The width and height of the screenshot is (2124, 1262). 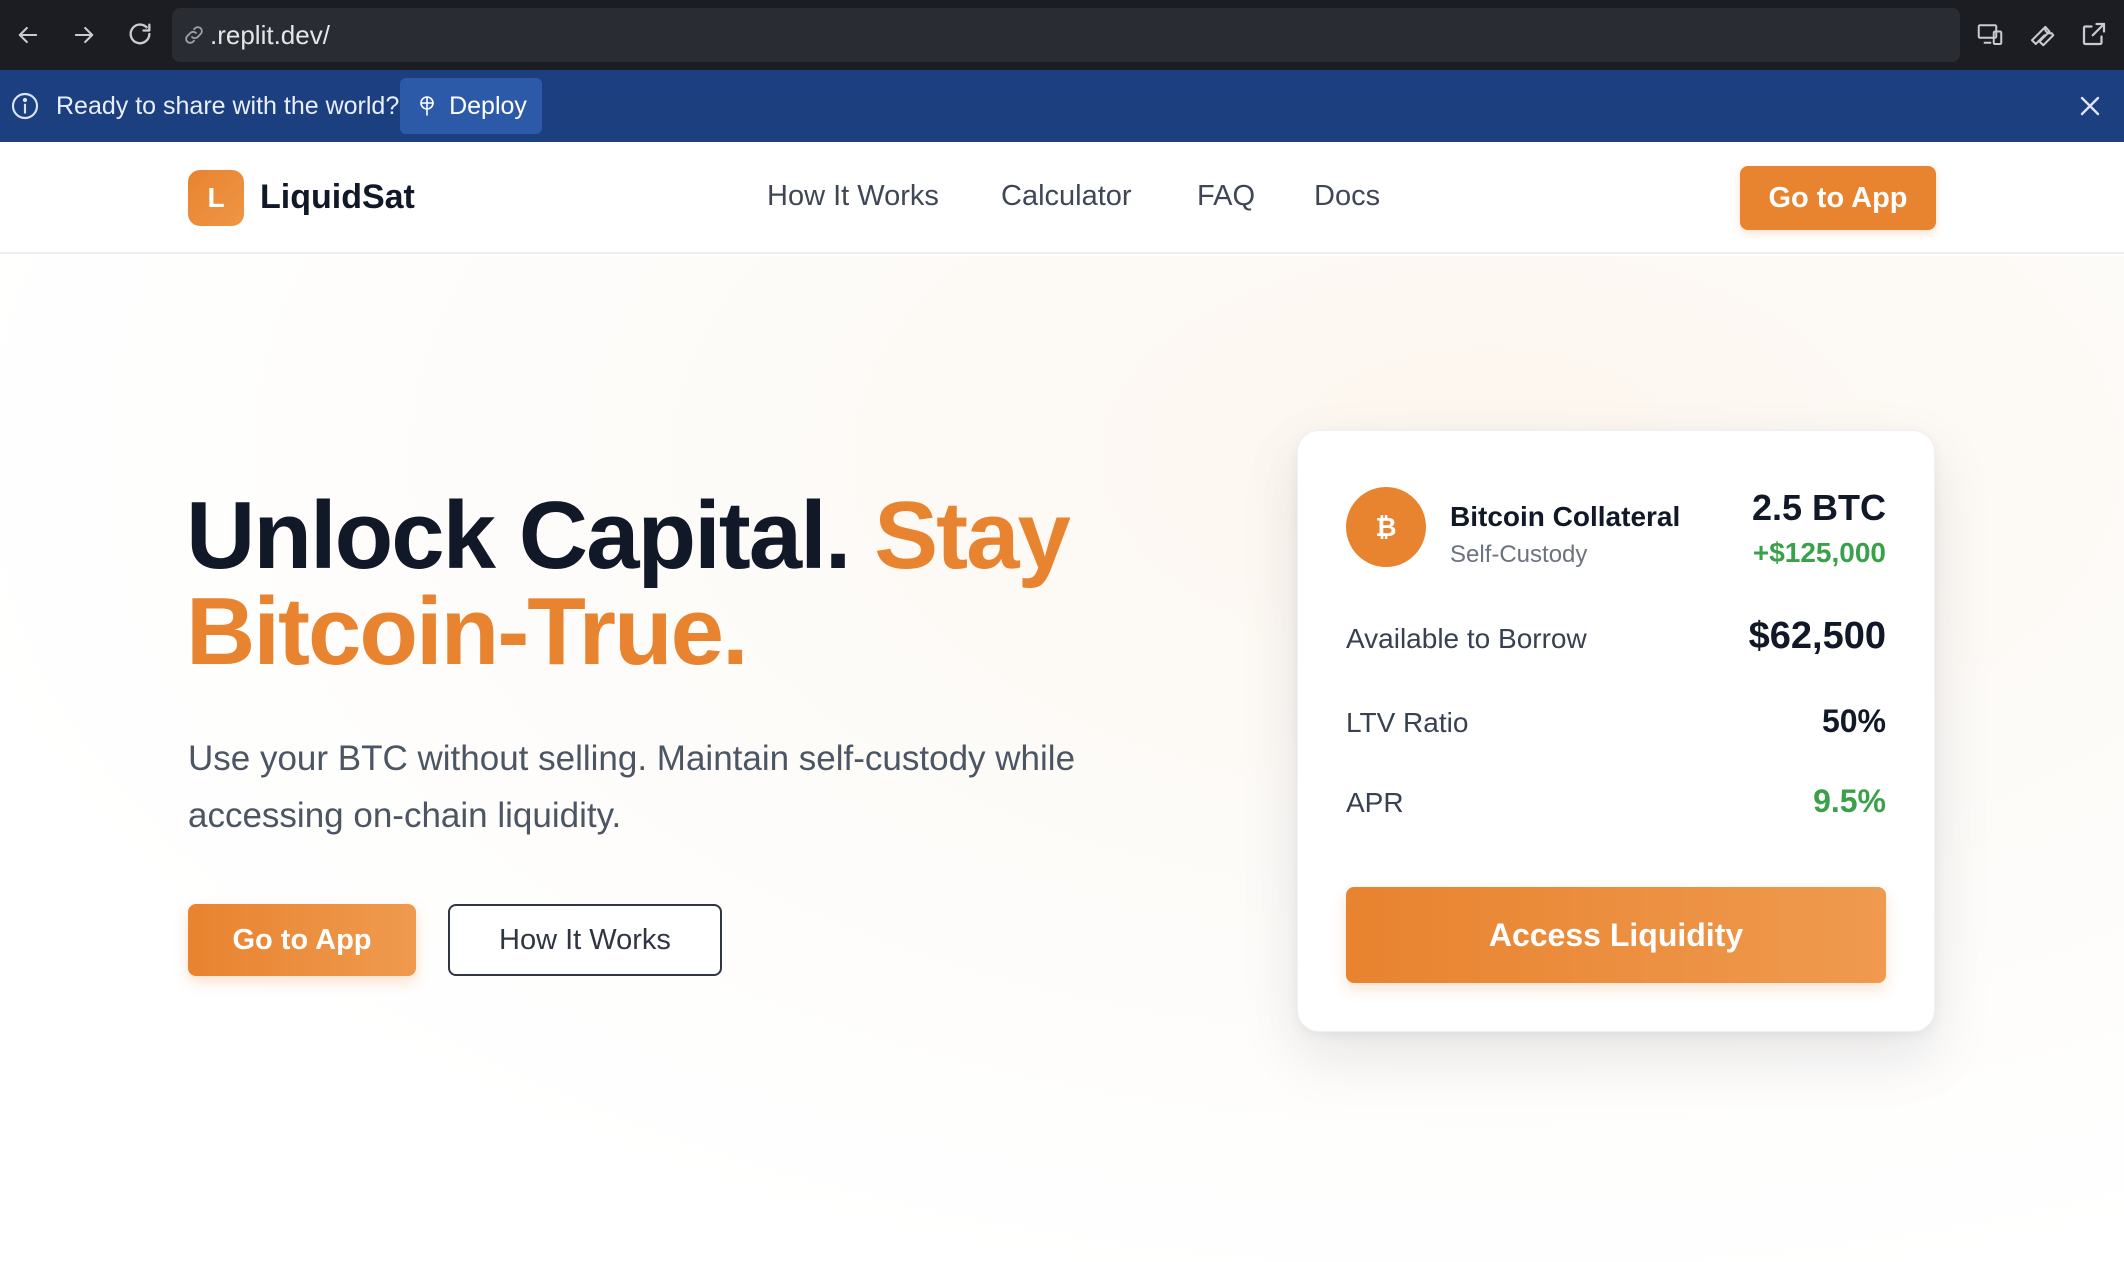 What do you see at coordinates (2042, 34) in the screenshot?
I see `wrench-icon` at bounding box center [2042, 34].